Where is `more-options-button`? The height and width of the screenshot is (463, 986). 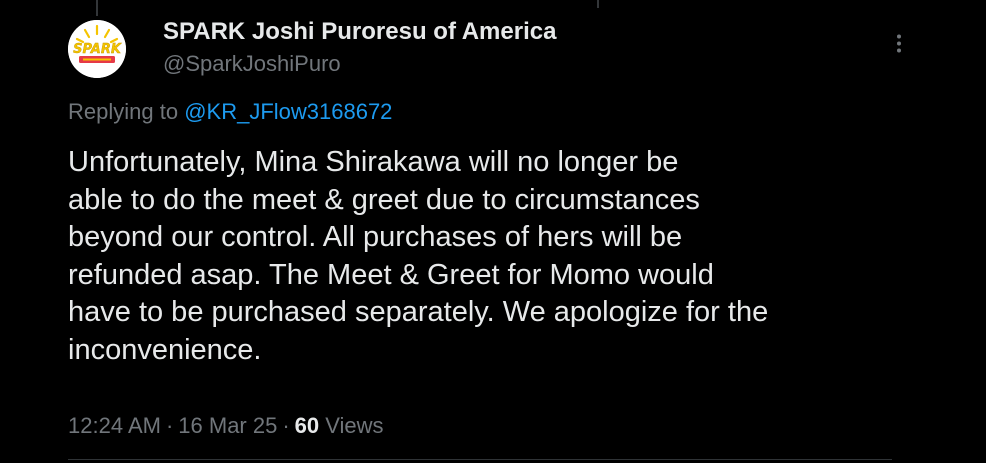 more-options-button is located at coordinates (899, 43).